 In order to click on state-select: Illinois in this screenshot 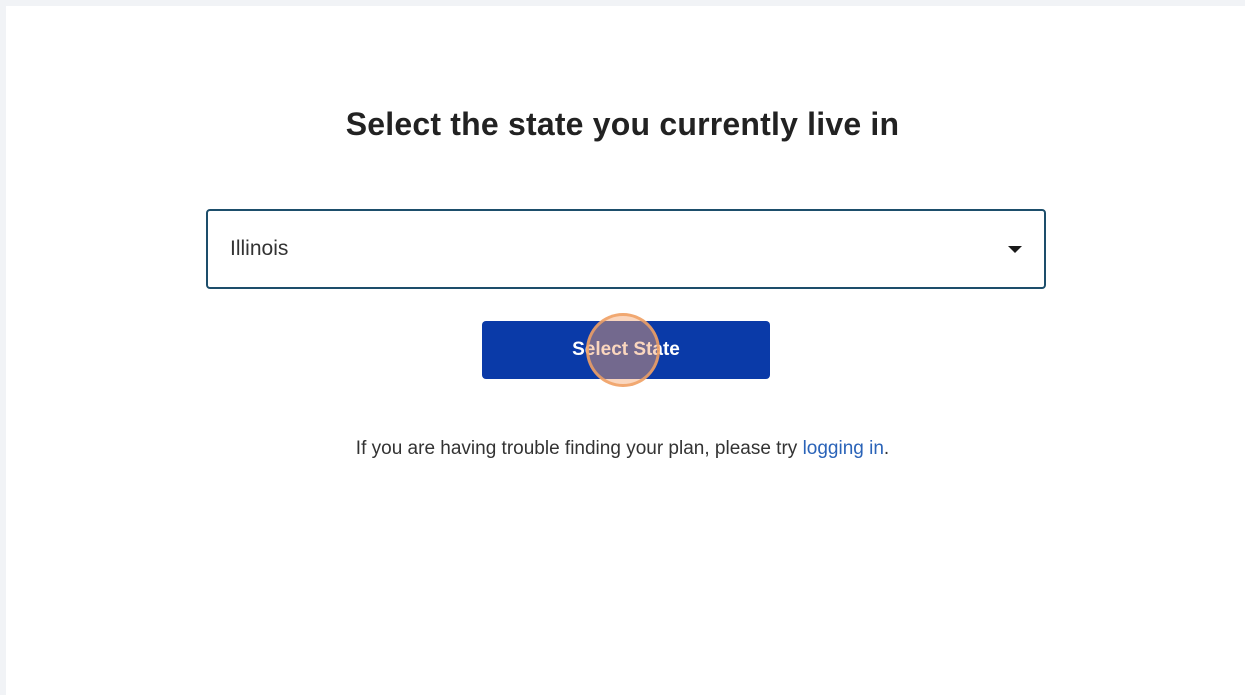, I will do `click(626, 249)`.